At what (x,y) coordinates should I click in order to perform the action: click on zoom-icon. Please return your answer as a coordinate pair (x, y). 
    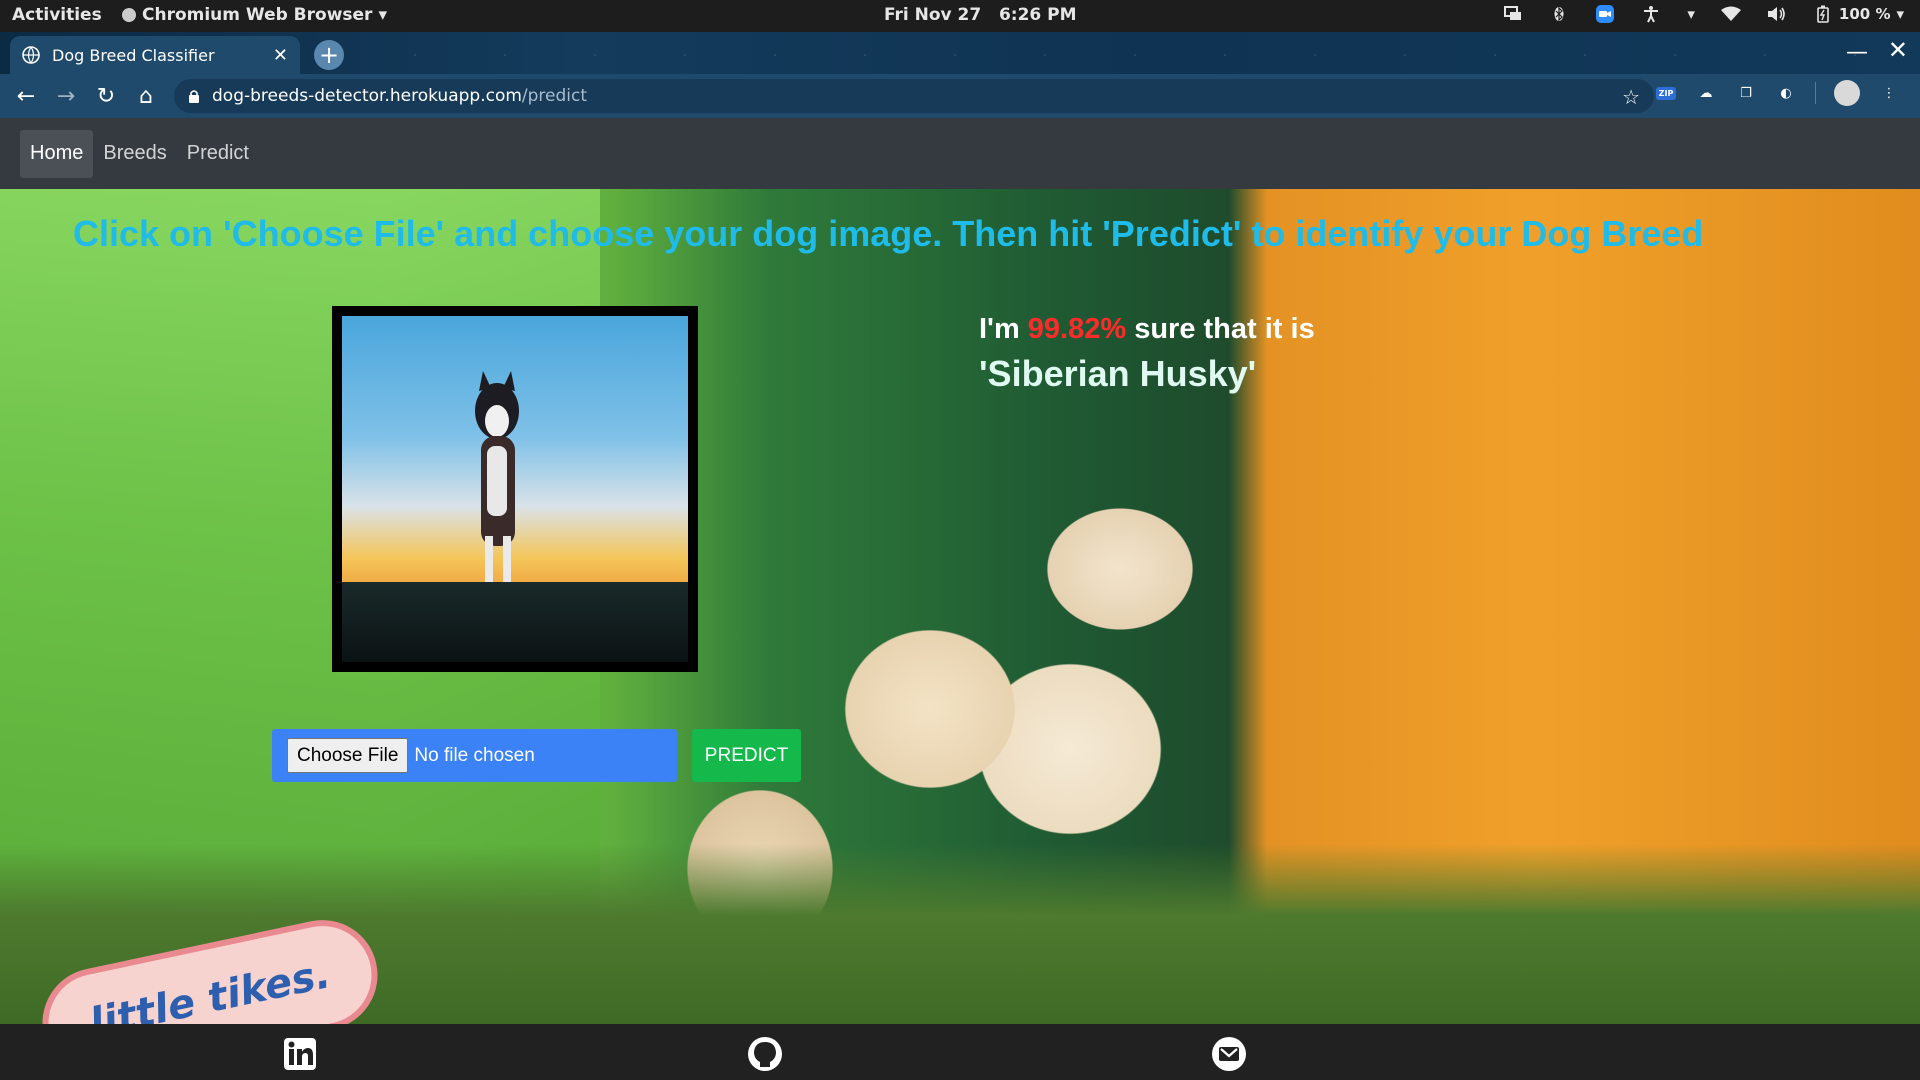
    Looking at the image, I should click on (1605, 14).